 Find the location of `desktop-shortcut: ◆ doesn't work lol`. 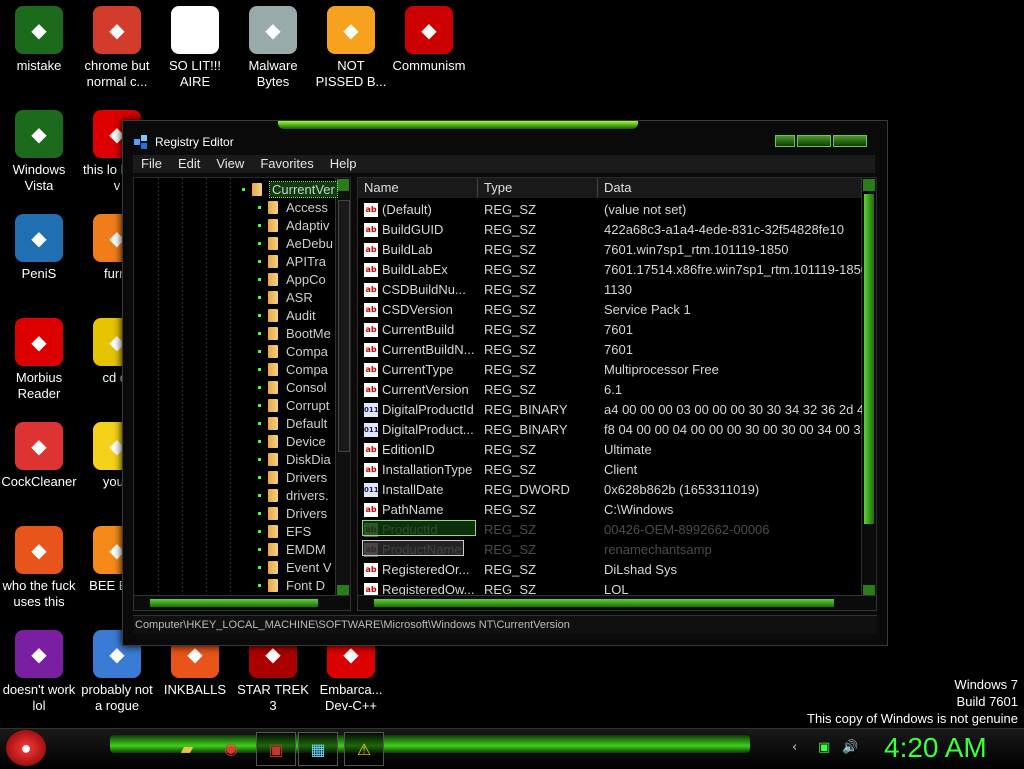

desktop-shortcut: ◆ doesn't work lol is located at coordinates (39, 672).